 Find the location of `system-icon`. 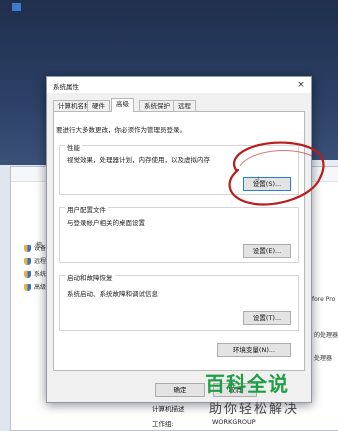

system-icon is located at coordinates (16, 7).